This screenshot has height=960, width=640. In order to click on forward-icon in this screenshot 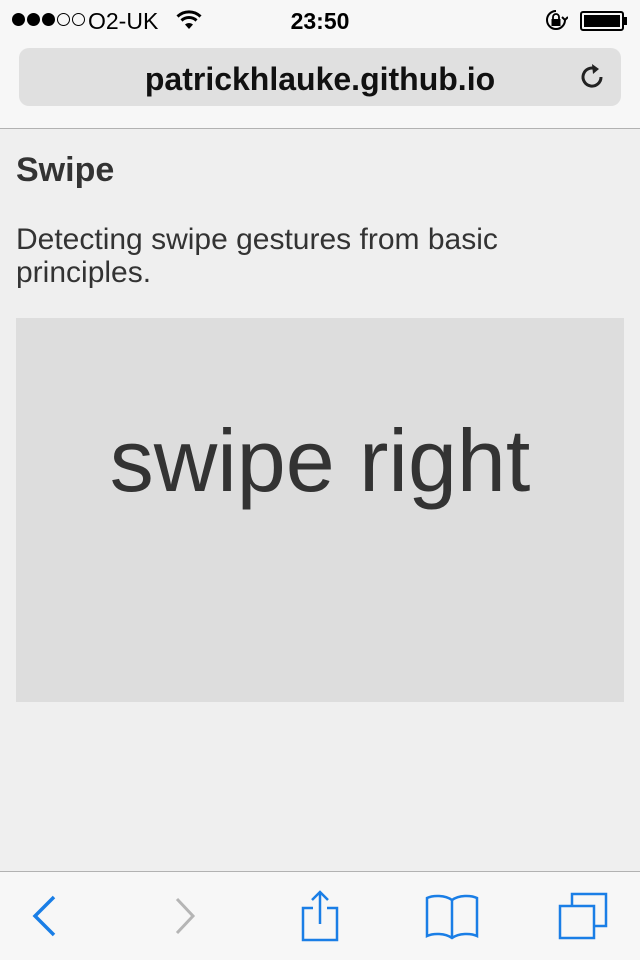, I will do `click(185, 916)`.